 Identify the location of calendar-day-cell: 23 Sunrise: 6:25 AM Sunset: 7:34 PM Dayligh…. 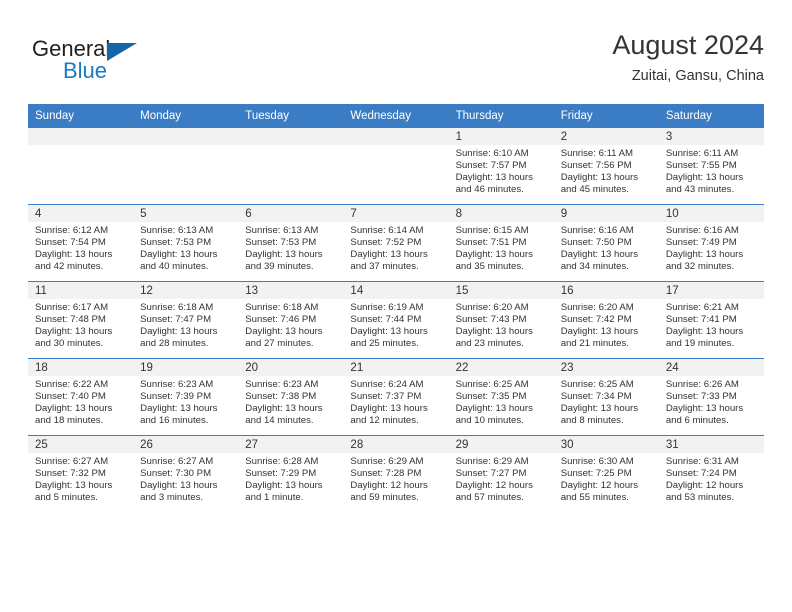
(606, 397).